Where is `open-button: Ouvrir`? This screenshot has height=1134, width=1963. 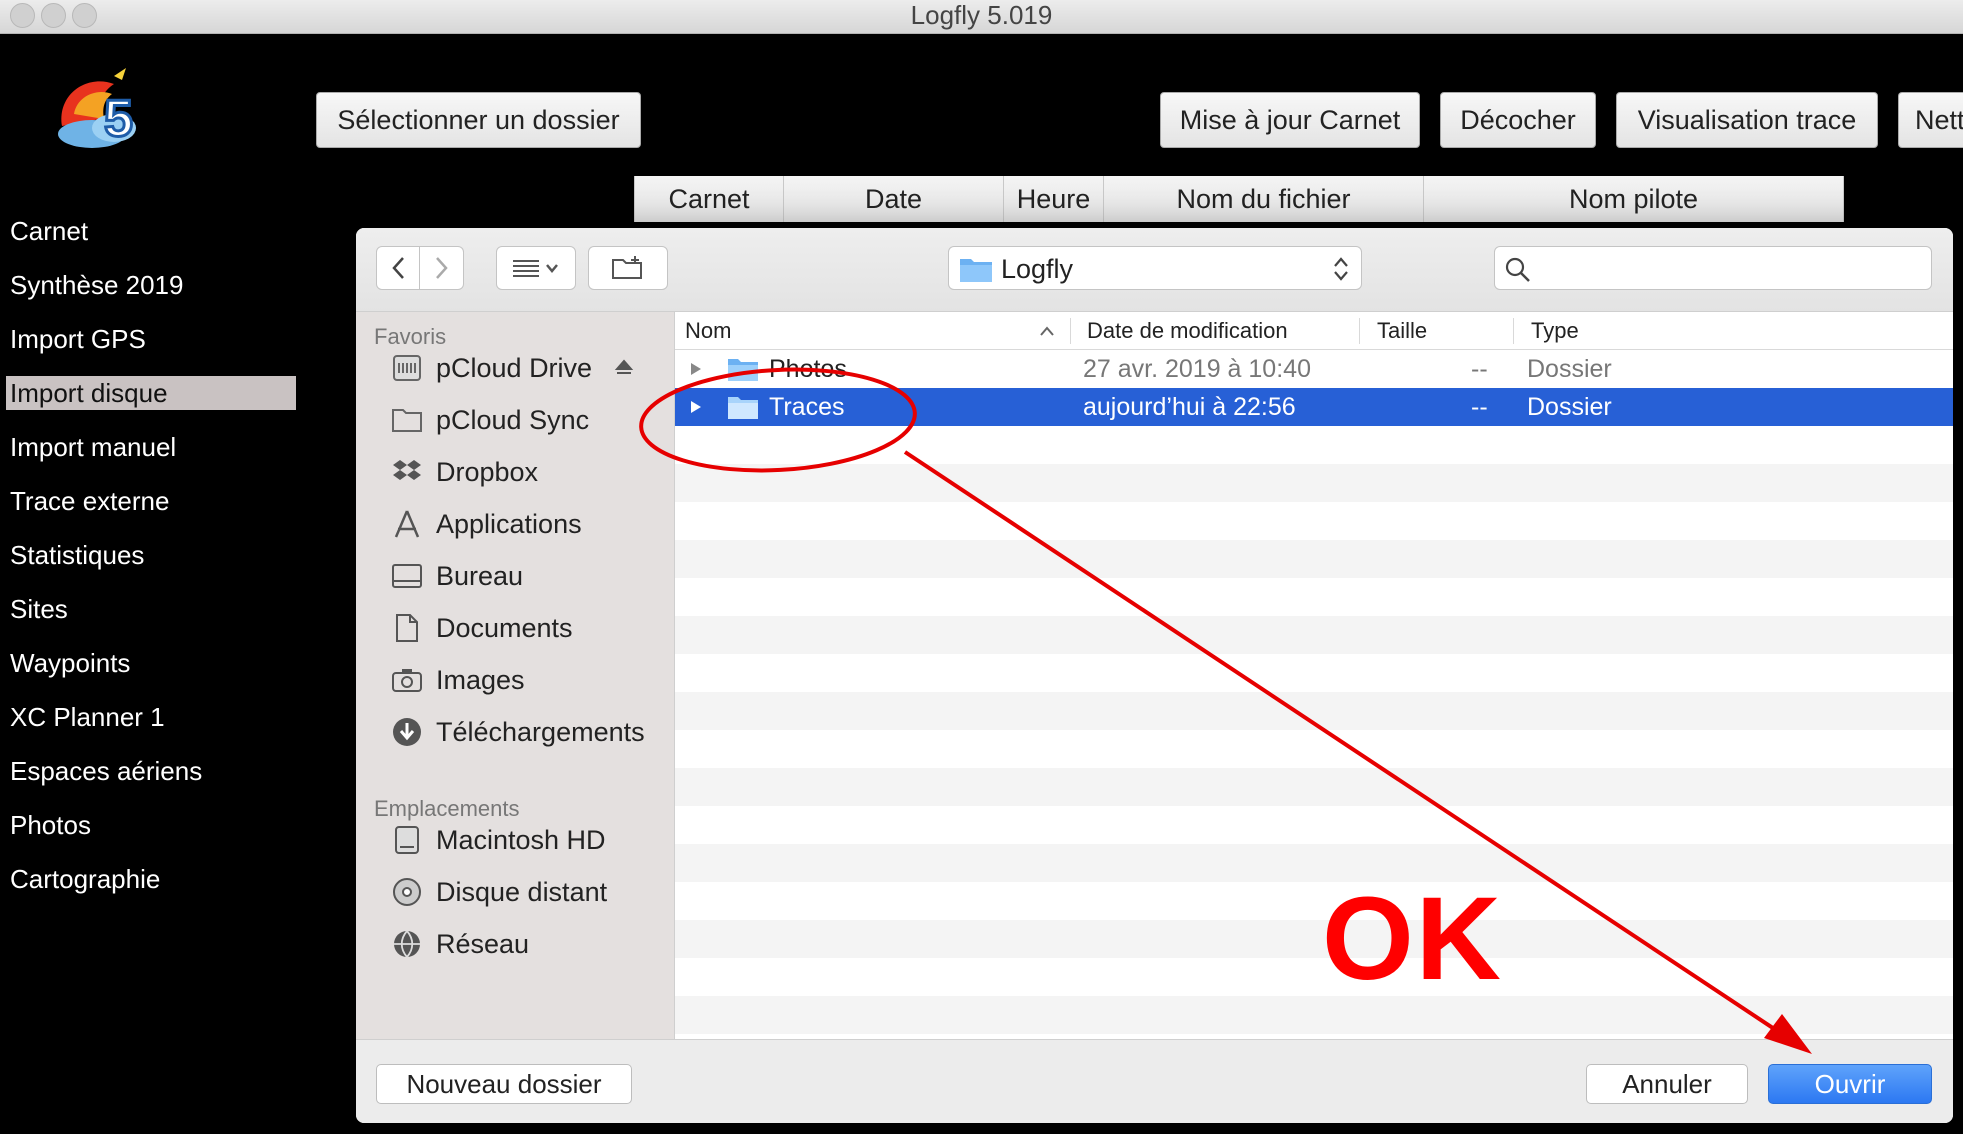
open-button: Ouvrir is located at coordinates (1850, 1084).